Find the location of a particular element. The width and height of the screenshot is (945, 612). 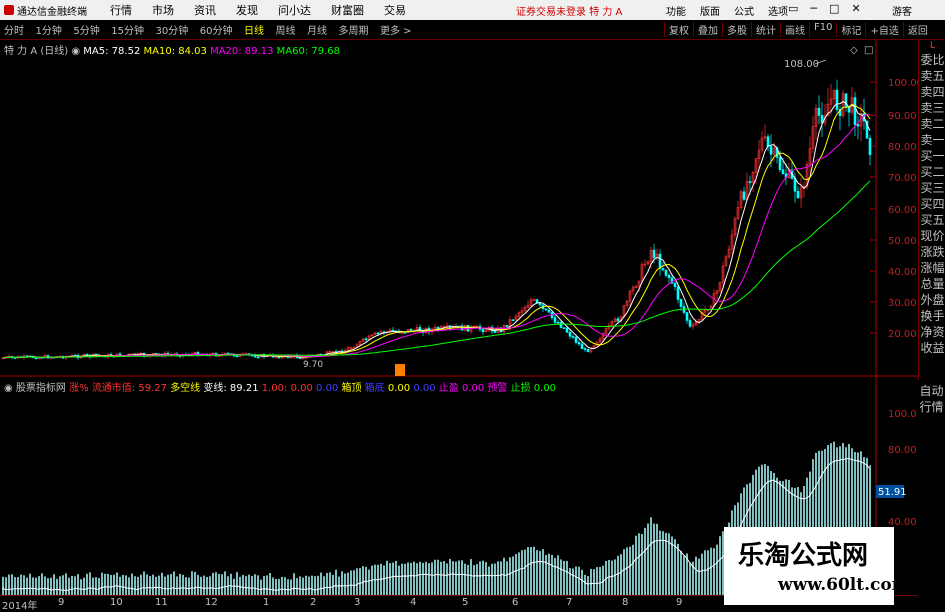

date-tick: 2014年 is located at coordinates (20, 606).